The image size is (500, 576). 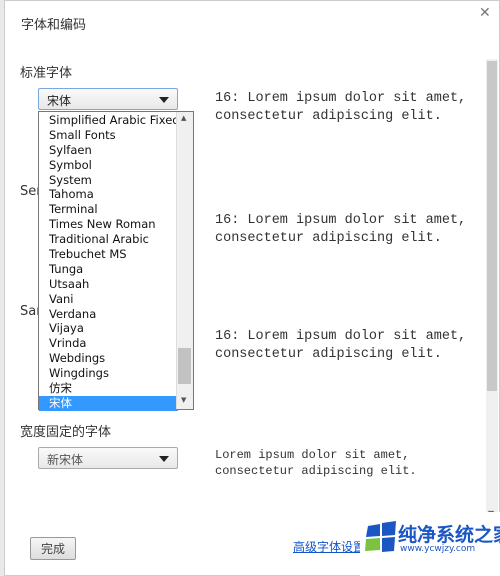 I want to click on dropdown-option: System, so click(x=108, y=180).